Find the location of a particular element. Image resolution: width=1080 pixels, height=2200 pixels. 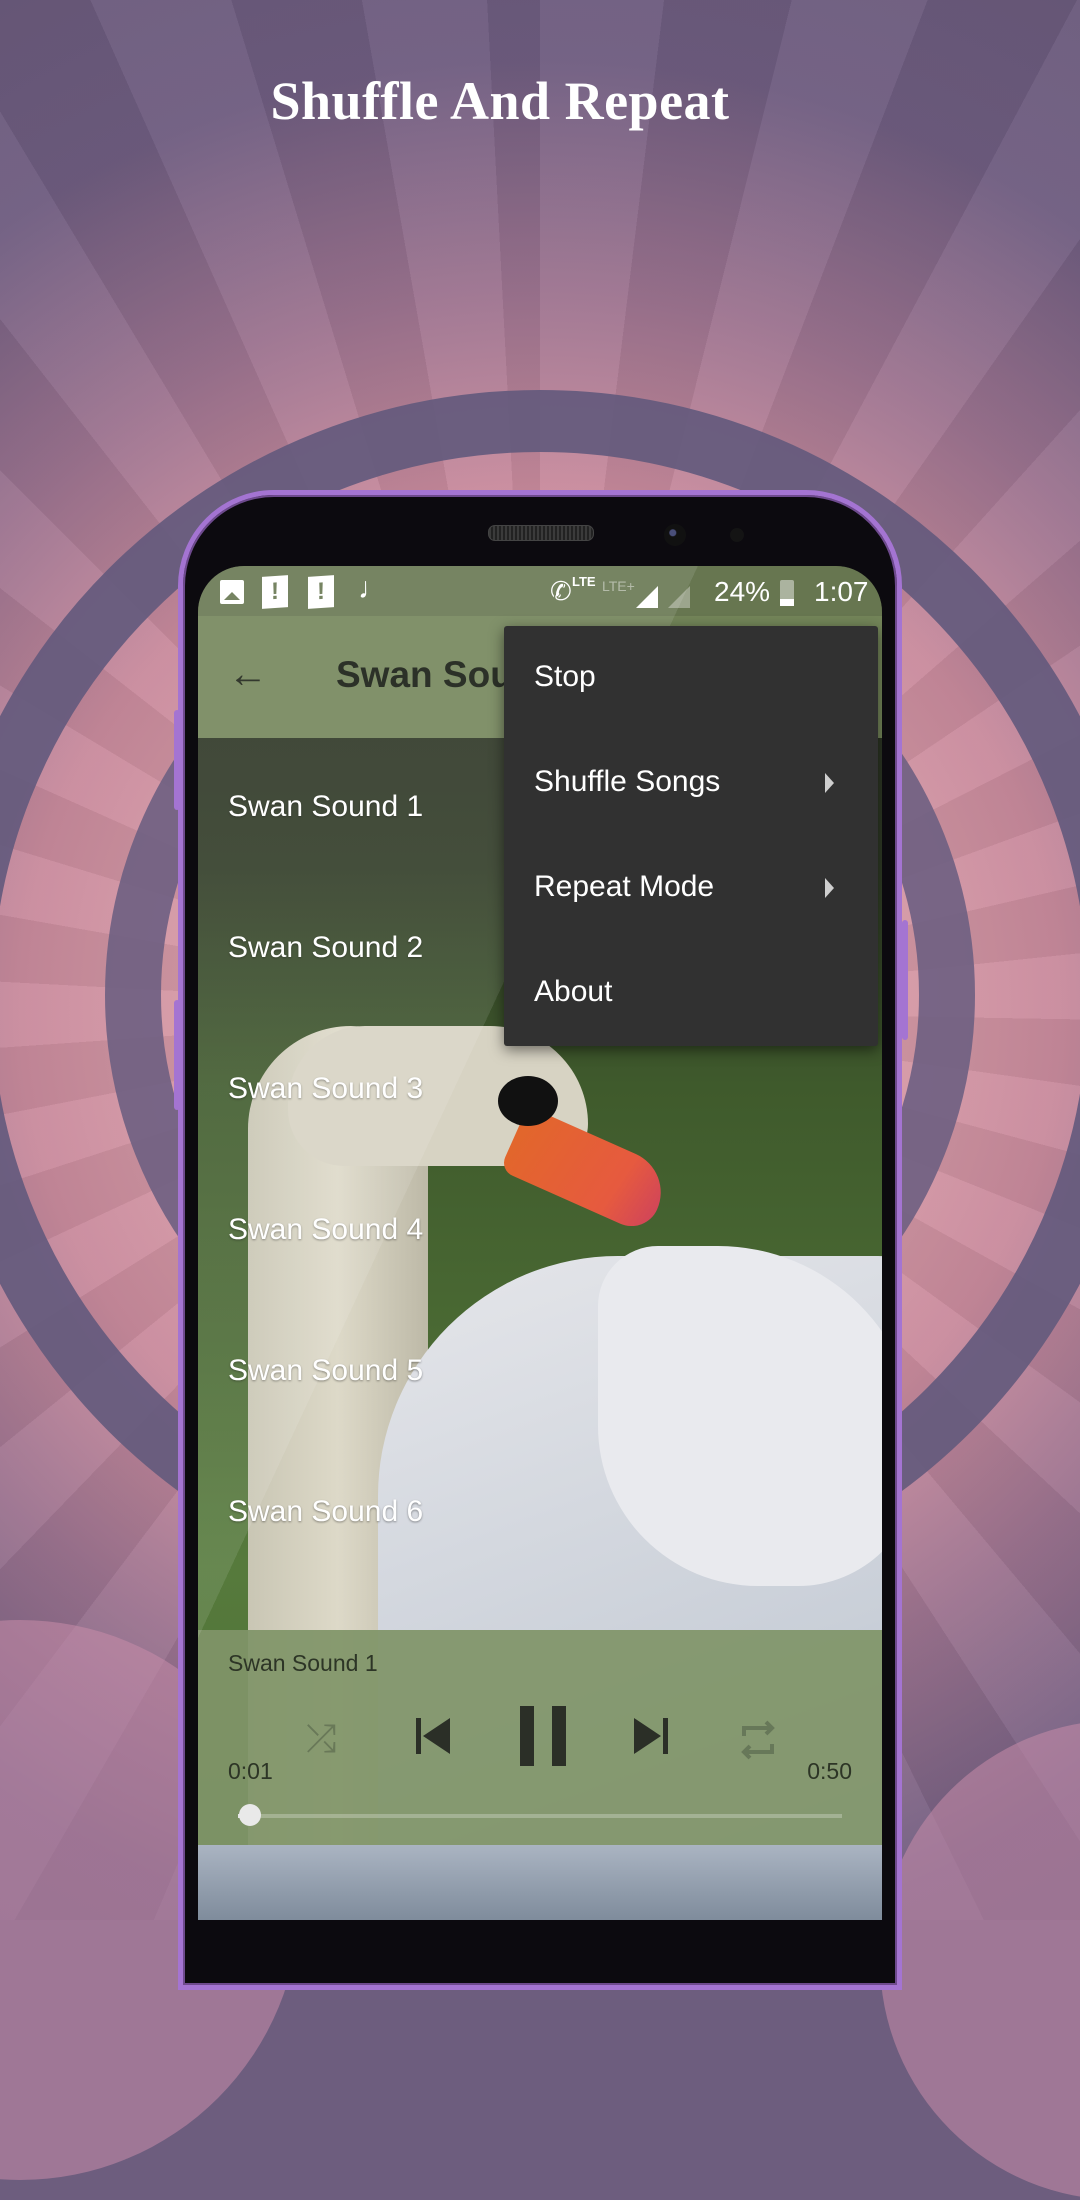

song-label: Swan Sound 4 is located at coordinates (326, 1229).